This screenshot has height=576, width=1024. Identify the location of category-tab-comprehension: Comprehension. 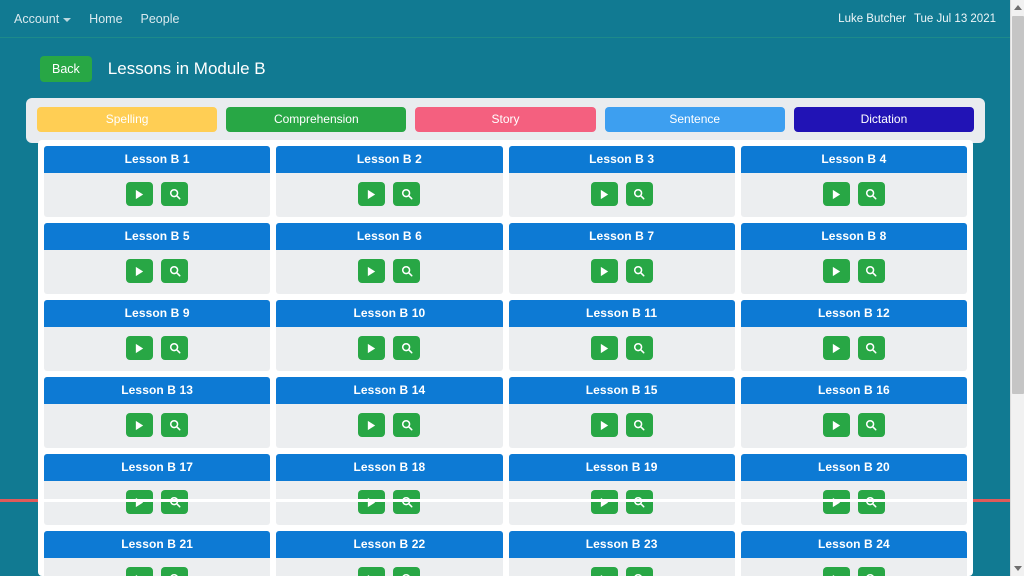
(316, 119).